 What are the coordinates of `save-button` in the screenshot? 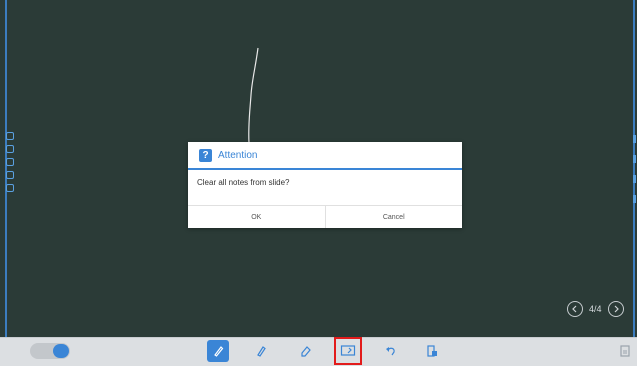 It's located at (625, 351).